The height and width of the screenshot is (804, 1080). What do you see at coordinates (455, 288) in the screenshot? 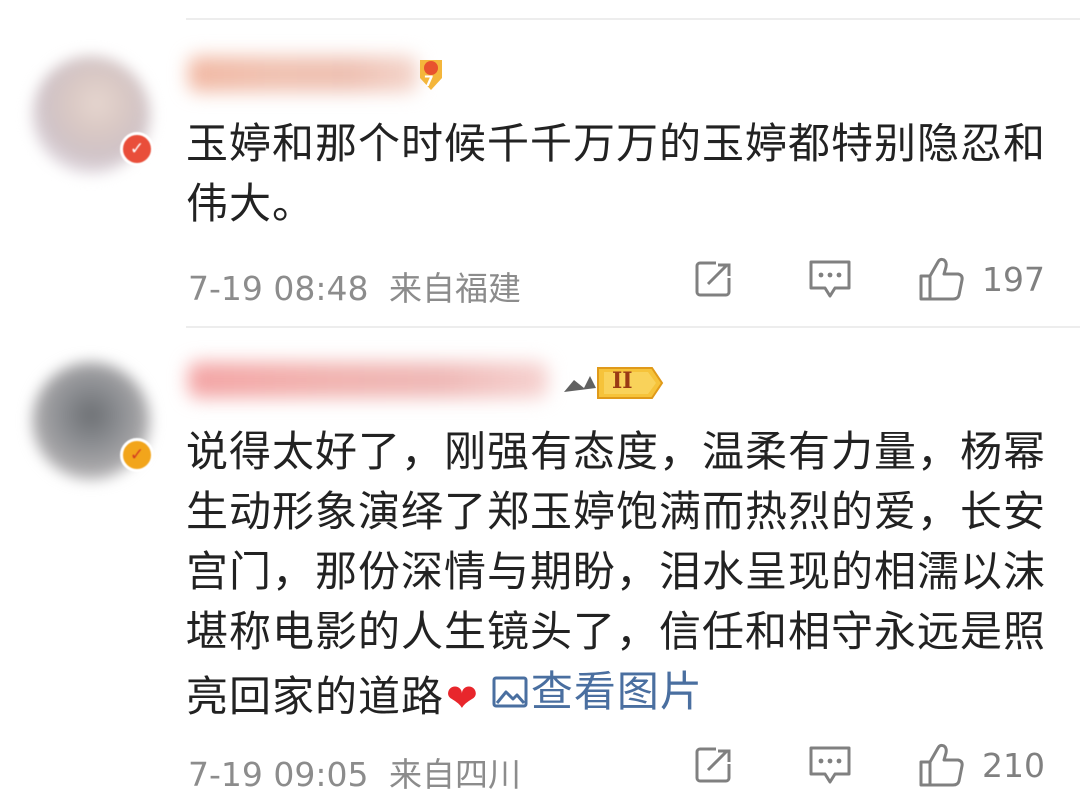
I see `comment-location: 来自福建` at bounding box center [455, 288].